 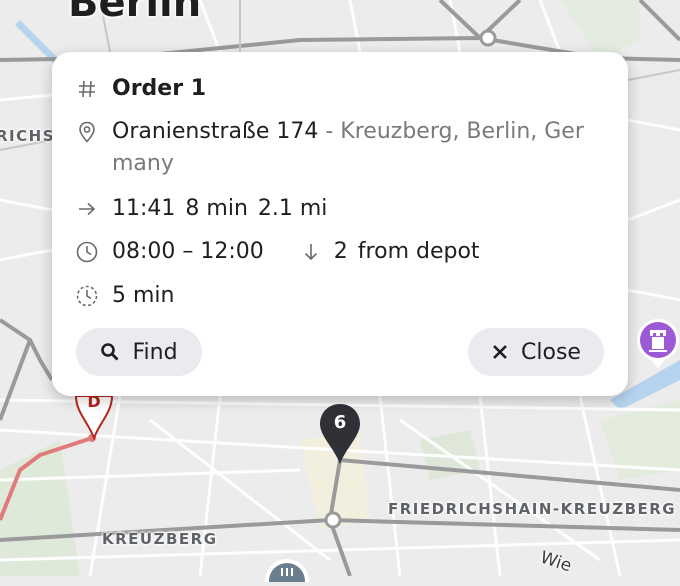 What do you see at coordinates (342, 296) in the screenshot?
I see `service-time-row: 5 min` at bounding box center [342, 296].